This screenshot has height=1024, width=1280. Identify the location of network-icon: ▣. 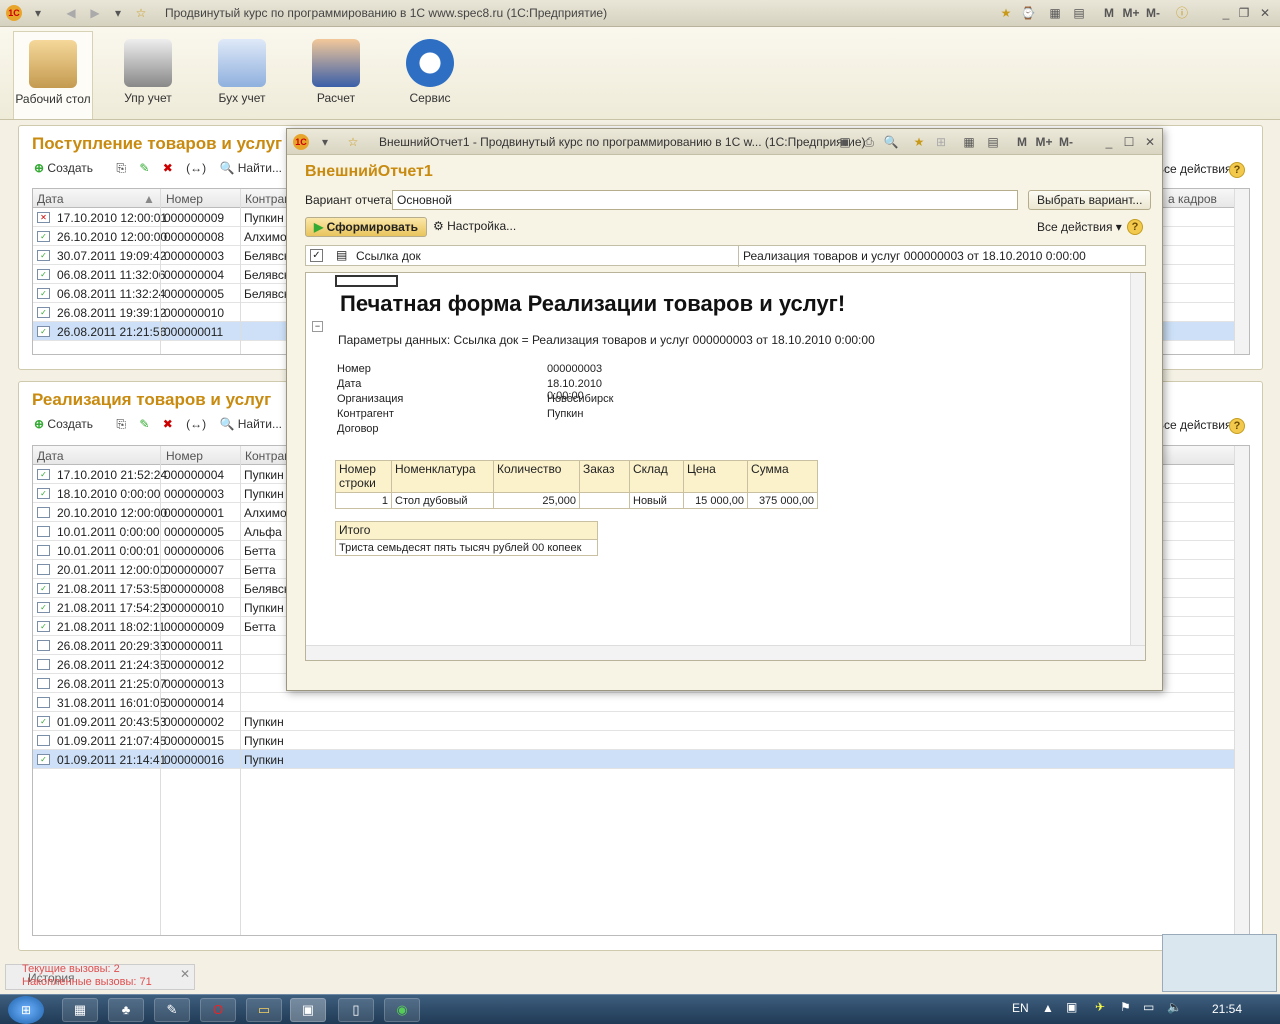
(1071, 1007).